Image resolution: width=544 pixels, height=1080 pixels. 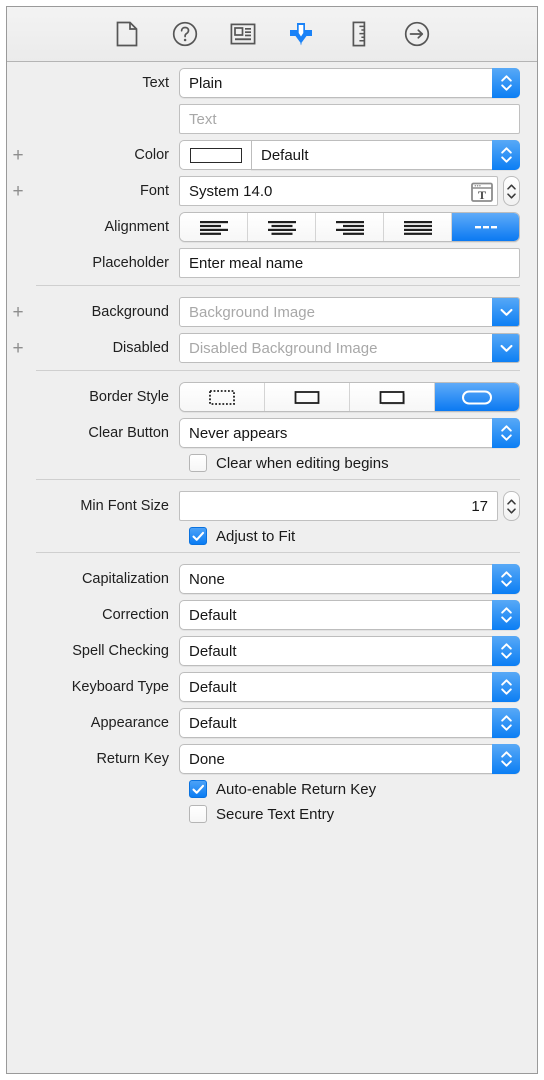 I want to click on border-bezel-icon, so click(x=392, y=397).